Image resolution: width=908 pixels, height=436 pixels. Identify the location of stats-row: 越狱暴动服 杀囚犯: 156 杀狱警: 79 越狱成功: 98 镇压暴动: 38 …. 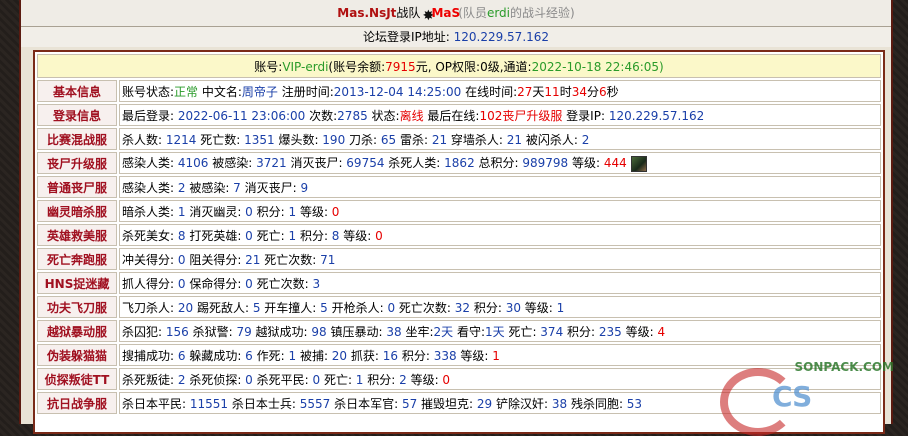
(459, 331).